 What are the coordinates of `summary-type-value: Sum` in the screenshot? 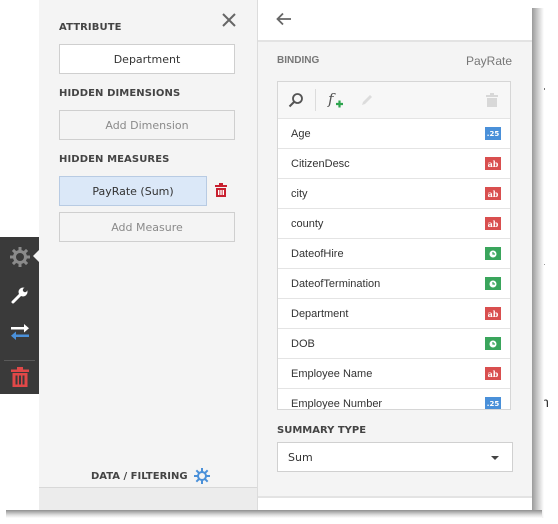 It's located at (300, 457).